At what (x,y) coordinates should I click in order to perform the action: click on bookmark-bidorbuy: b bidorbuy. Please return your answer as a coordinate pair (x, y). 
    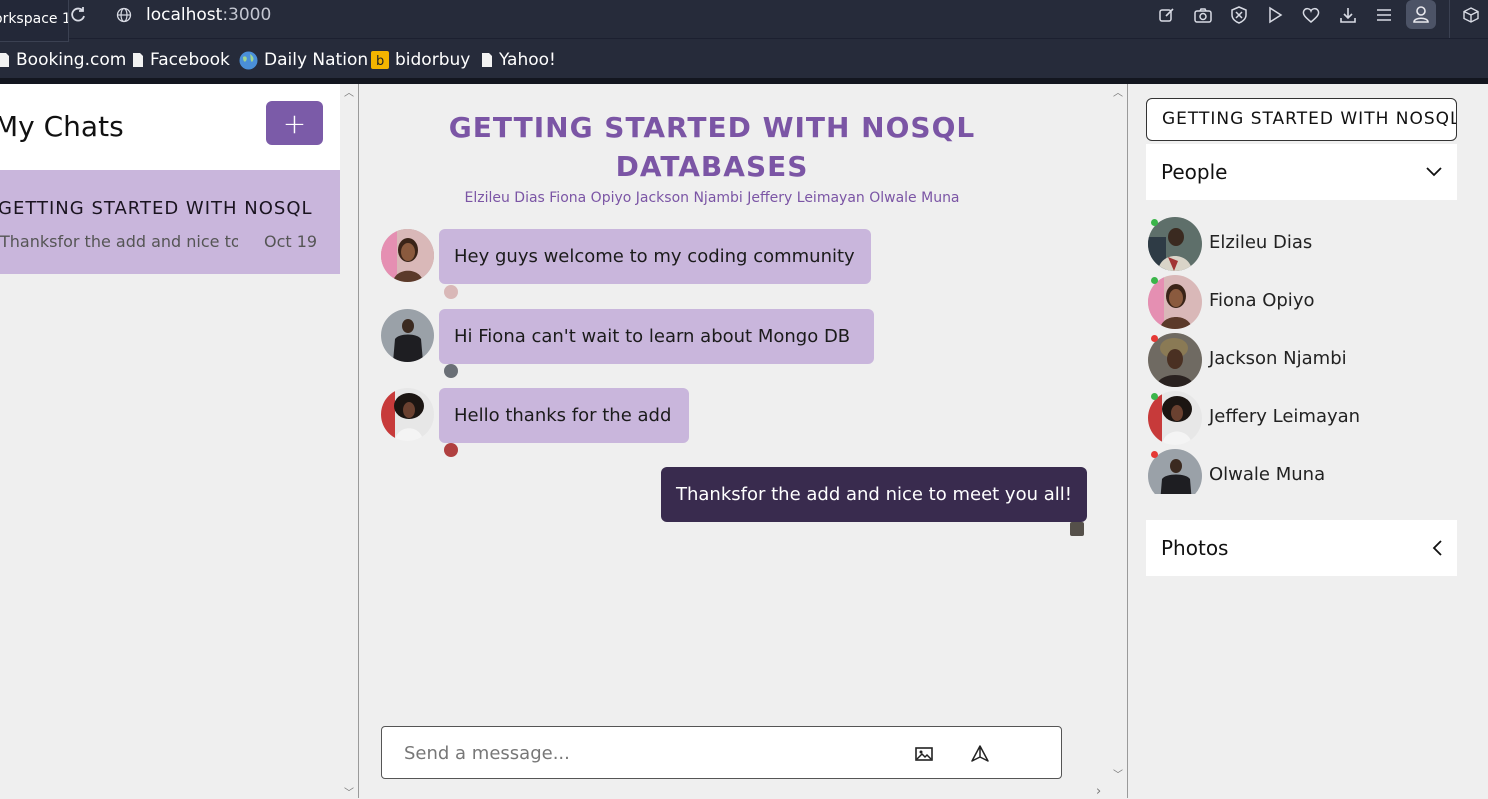
    Looking at the image, I should click on (420, 60).